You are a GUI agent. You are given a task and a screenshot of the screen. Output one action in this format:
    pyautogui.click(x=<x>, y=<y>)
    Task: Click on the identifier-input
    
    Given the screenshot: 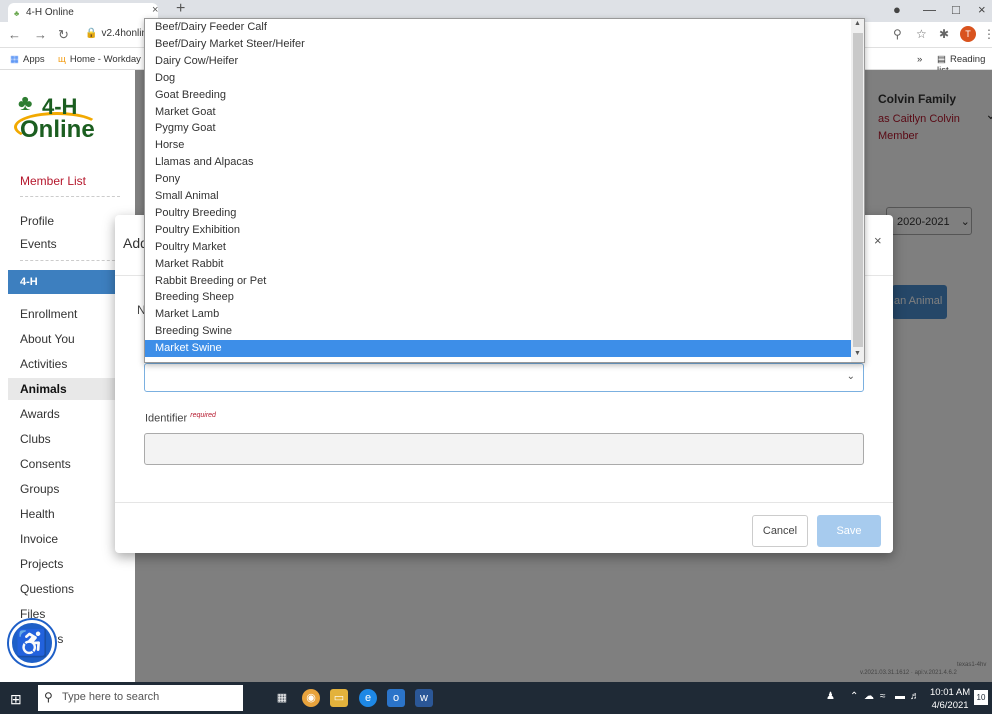 What is the action you would take?
    pyautogui.click(x=504, y=449)
    